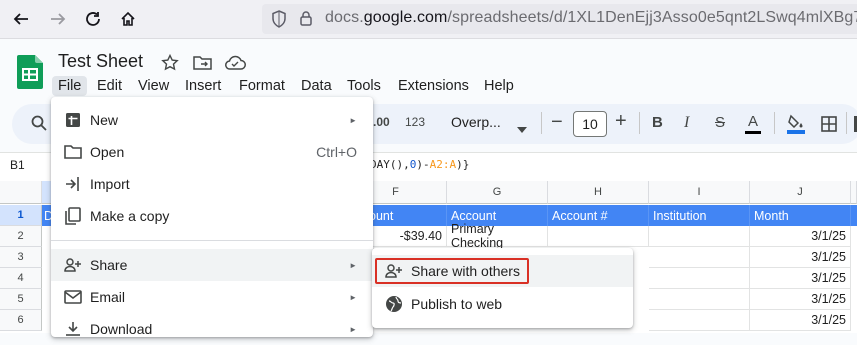 The height and width of the screenshot is (345, 857). I want to click on menu-help: Help, so click(499, 86).